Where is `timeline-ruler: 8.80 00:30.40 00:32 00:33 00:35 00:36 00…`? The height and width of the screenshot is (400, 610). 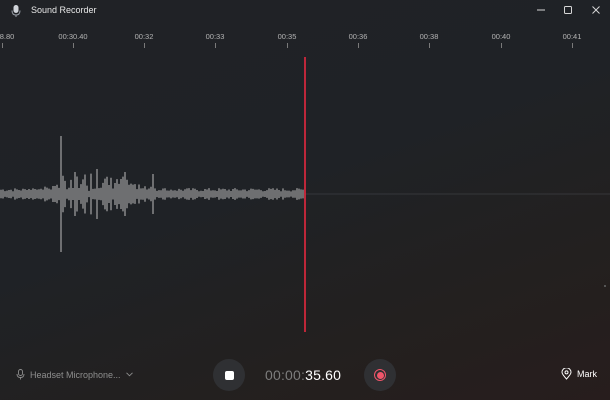 timeline-ruler: 8.80 00:30.40 00:32 00:33 00:35 00:36 00… is located at coordinates (305, 39).